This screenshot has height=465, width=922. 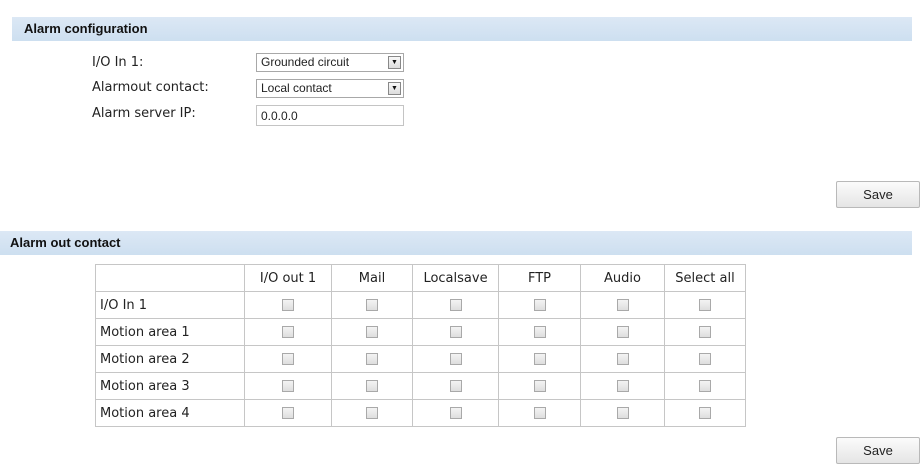 What do you see at coordinates (305, 62) in the screenshot?
I see `io-in-select-value: Grounded circuit` at bounding box center [305, 62].